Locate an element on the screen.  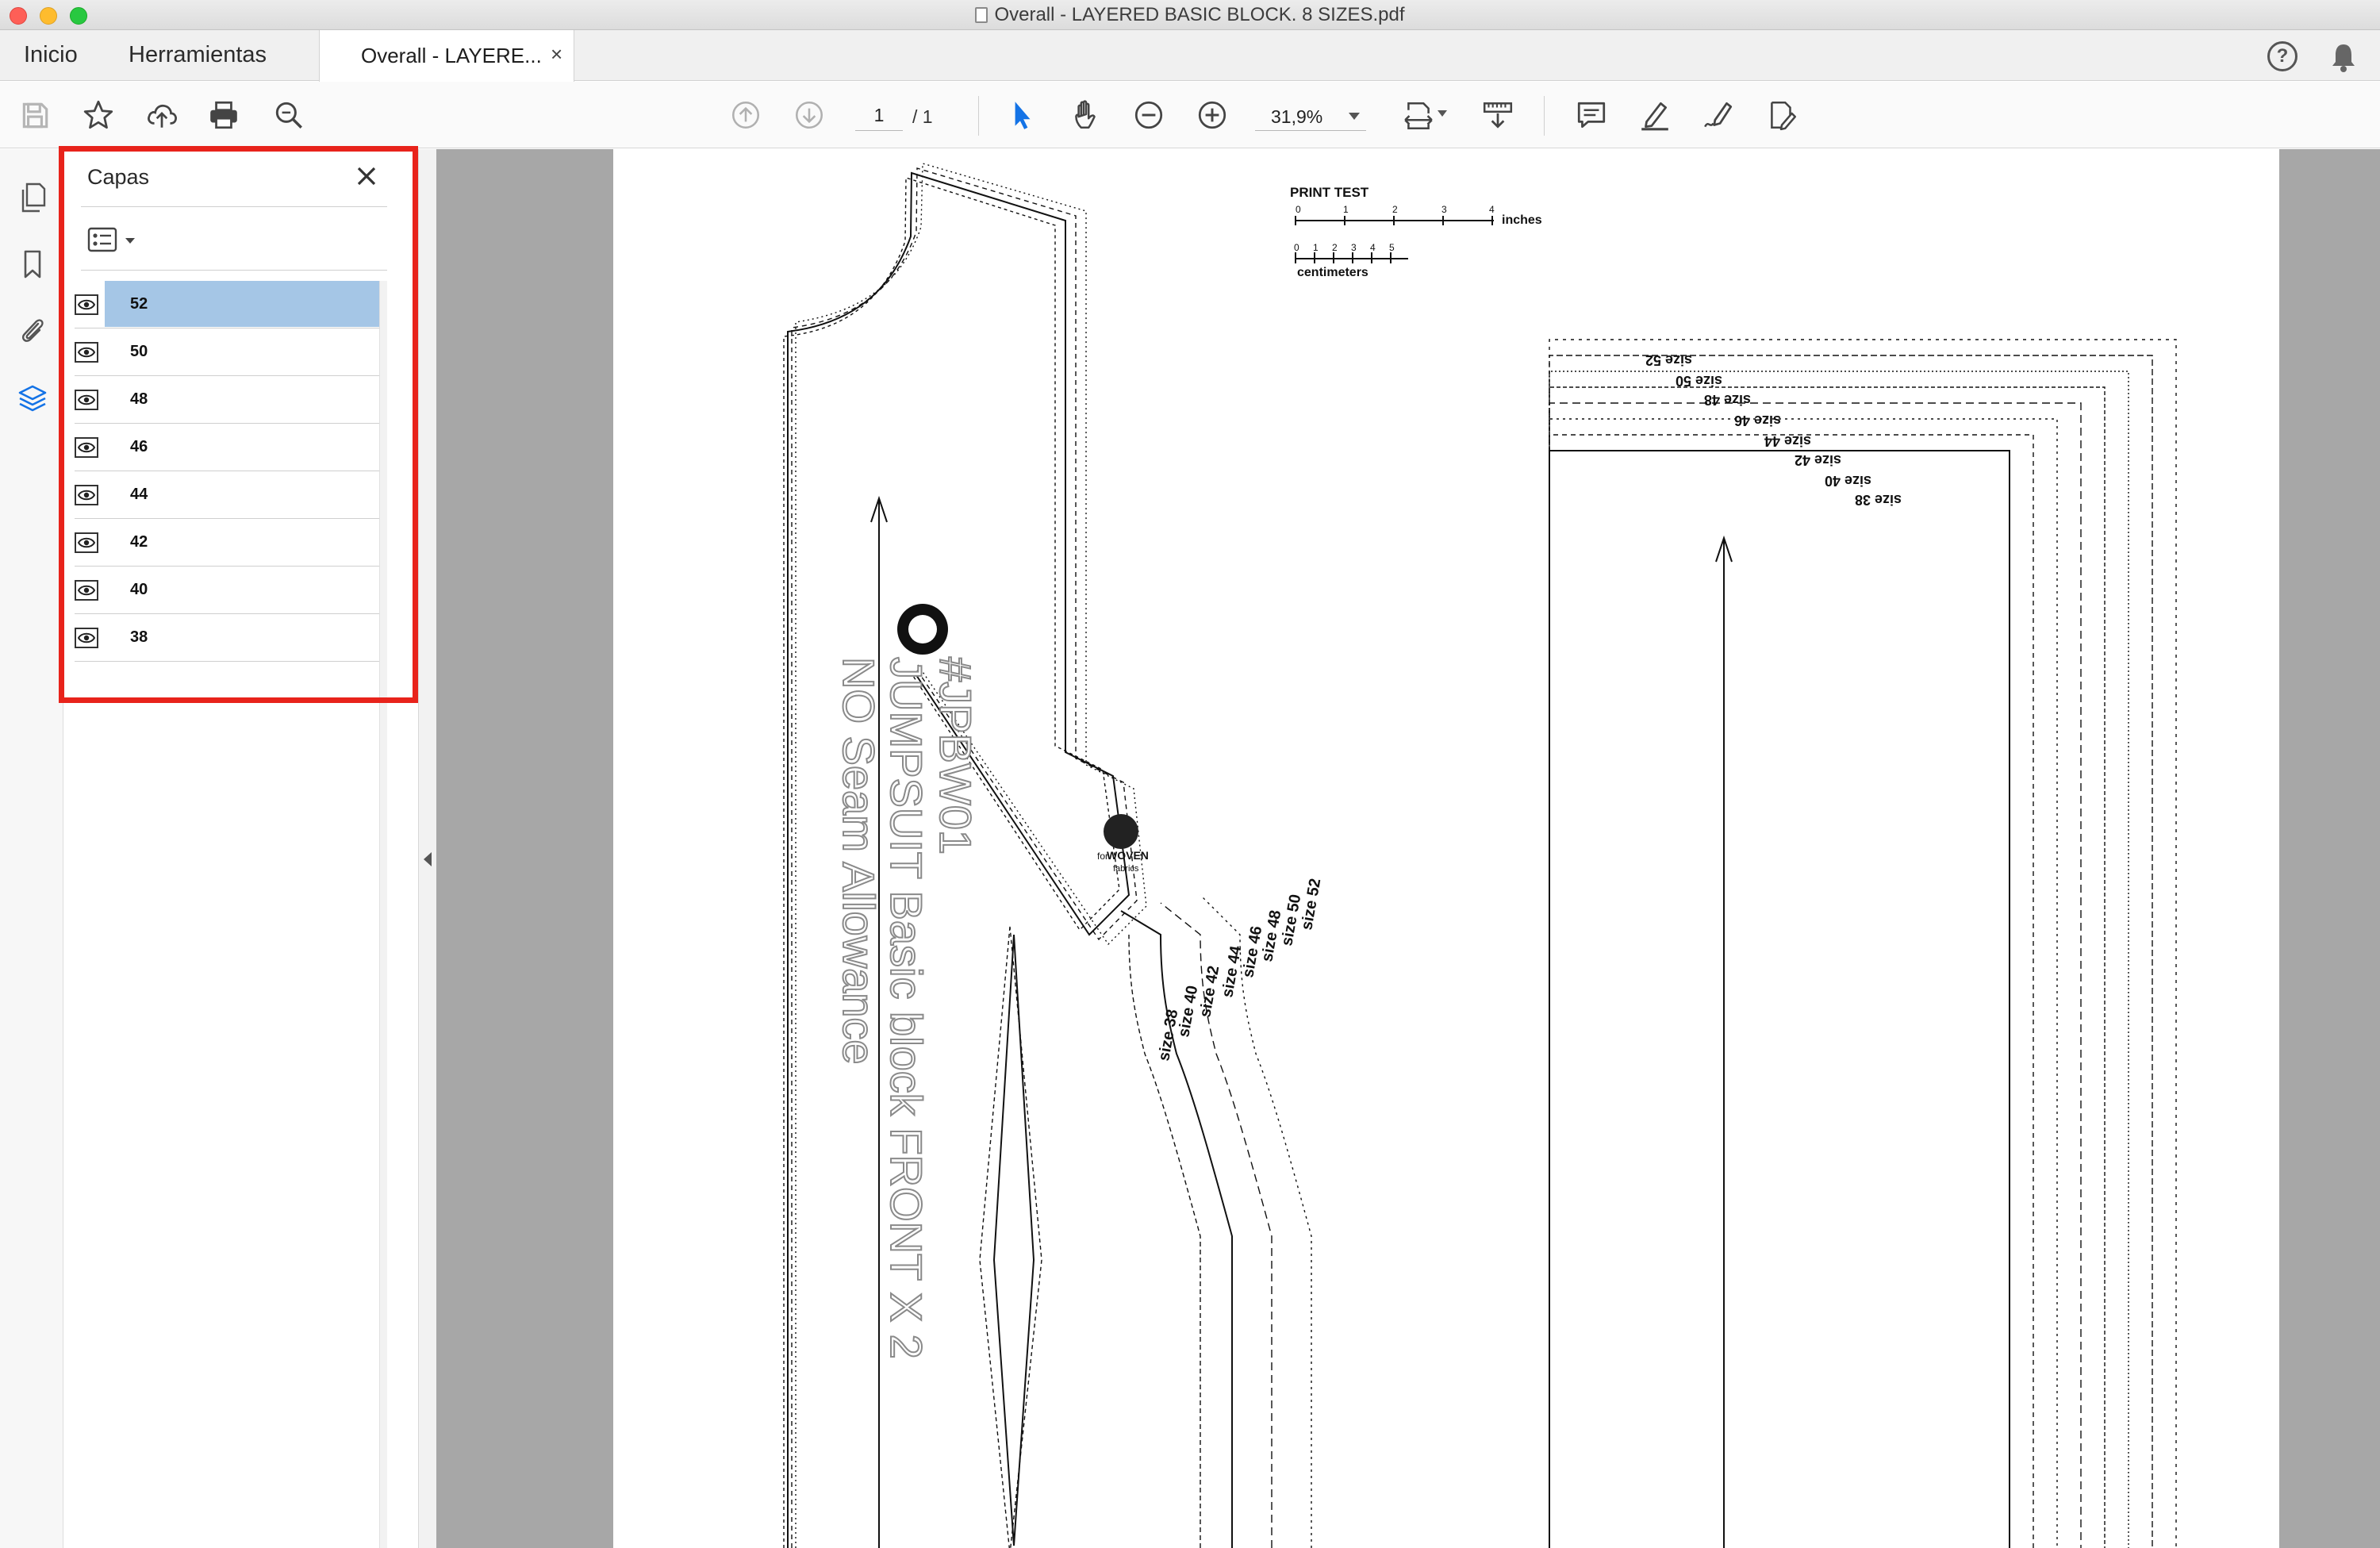
size-label: size 46 is located at coordinates (1757, 421).